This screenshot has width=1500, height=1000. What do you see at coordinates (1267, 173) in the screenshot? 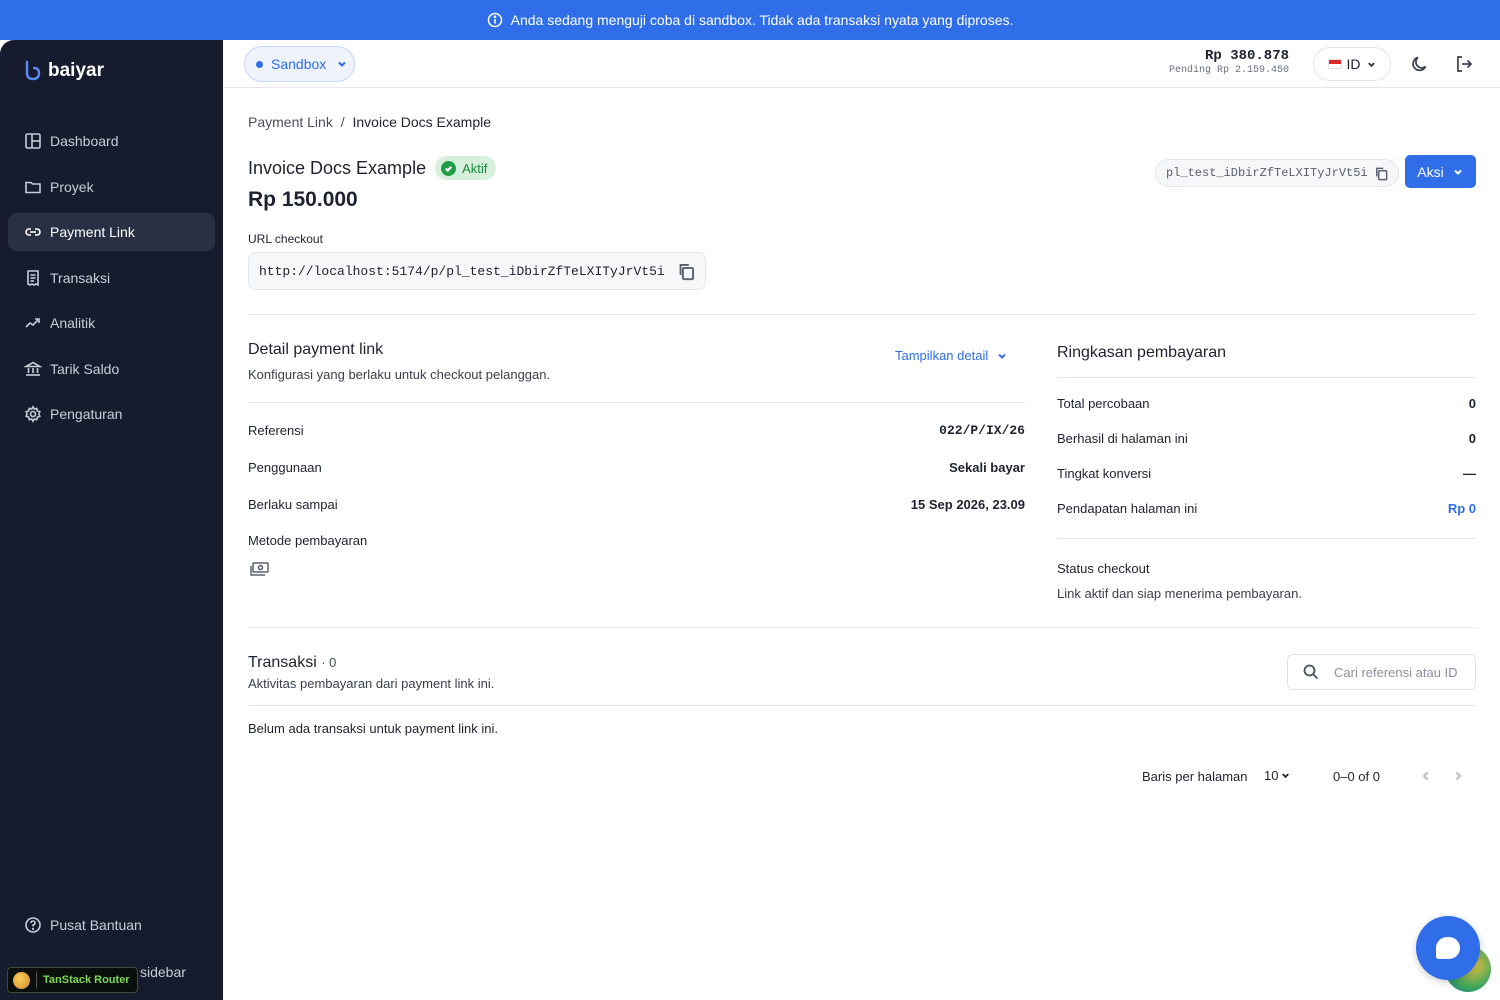
I see `link-id: pl_test_iDbirZfTeLXITyJrVt5i` at bounding box center [1267, 173].